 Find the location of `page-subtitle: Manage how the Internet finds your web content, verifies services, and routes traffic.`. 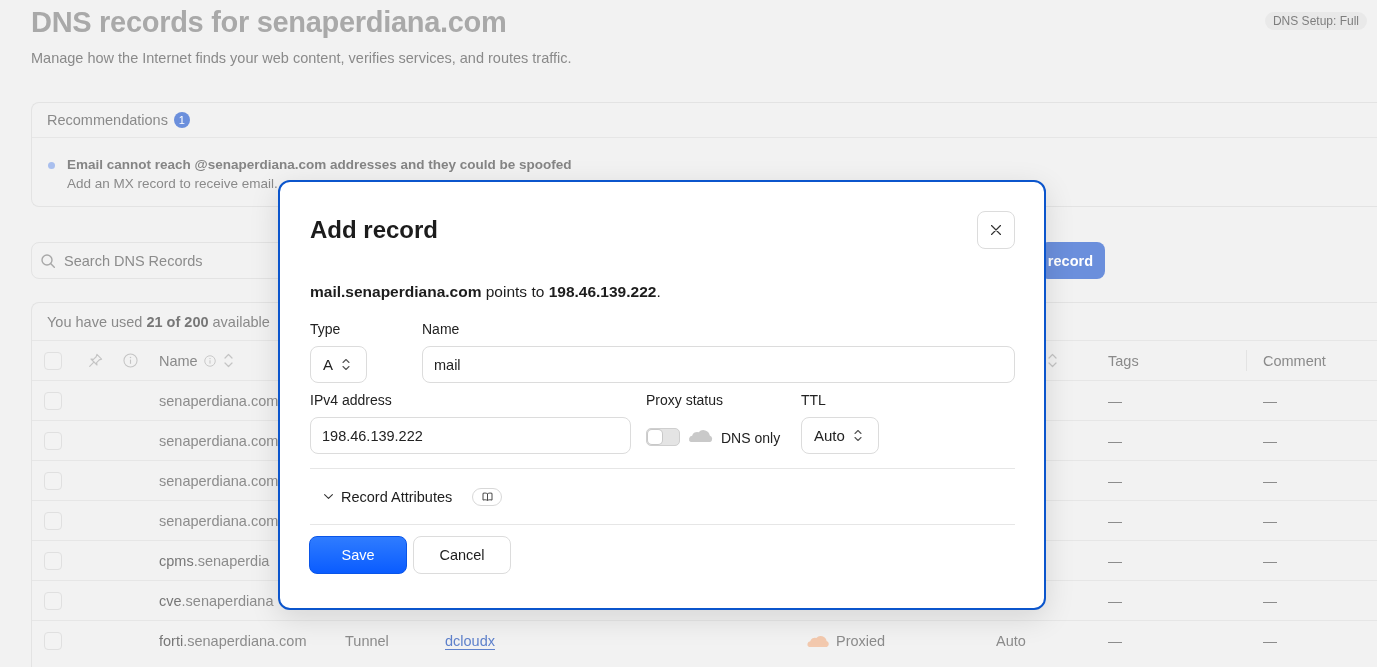

page-subtitle: Manage how the Internet finds your web content, verifies services, and routes traffic. is located at coordinates (301, 58).